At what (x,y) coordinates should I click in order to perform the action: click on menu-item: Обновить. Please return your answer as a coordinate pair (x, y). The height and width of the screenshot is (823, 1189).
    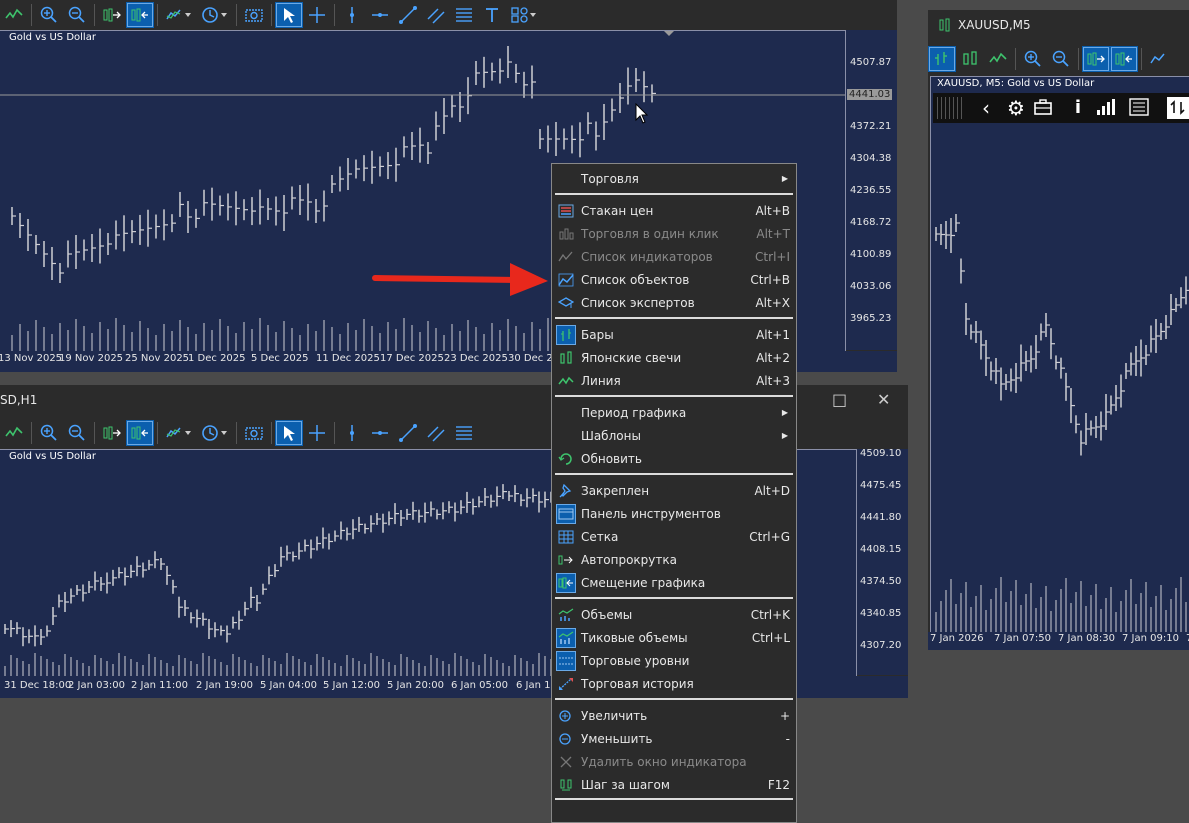
    Looking at the image, I should click on (674, 458).